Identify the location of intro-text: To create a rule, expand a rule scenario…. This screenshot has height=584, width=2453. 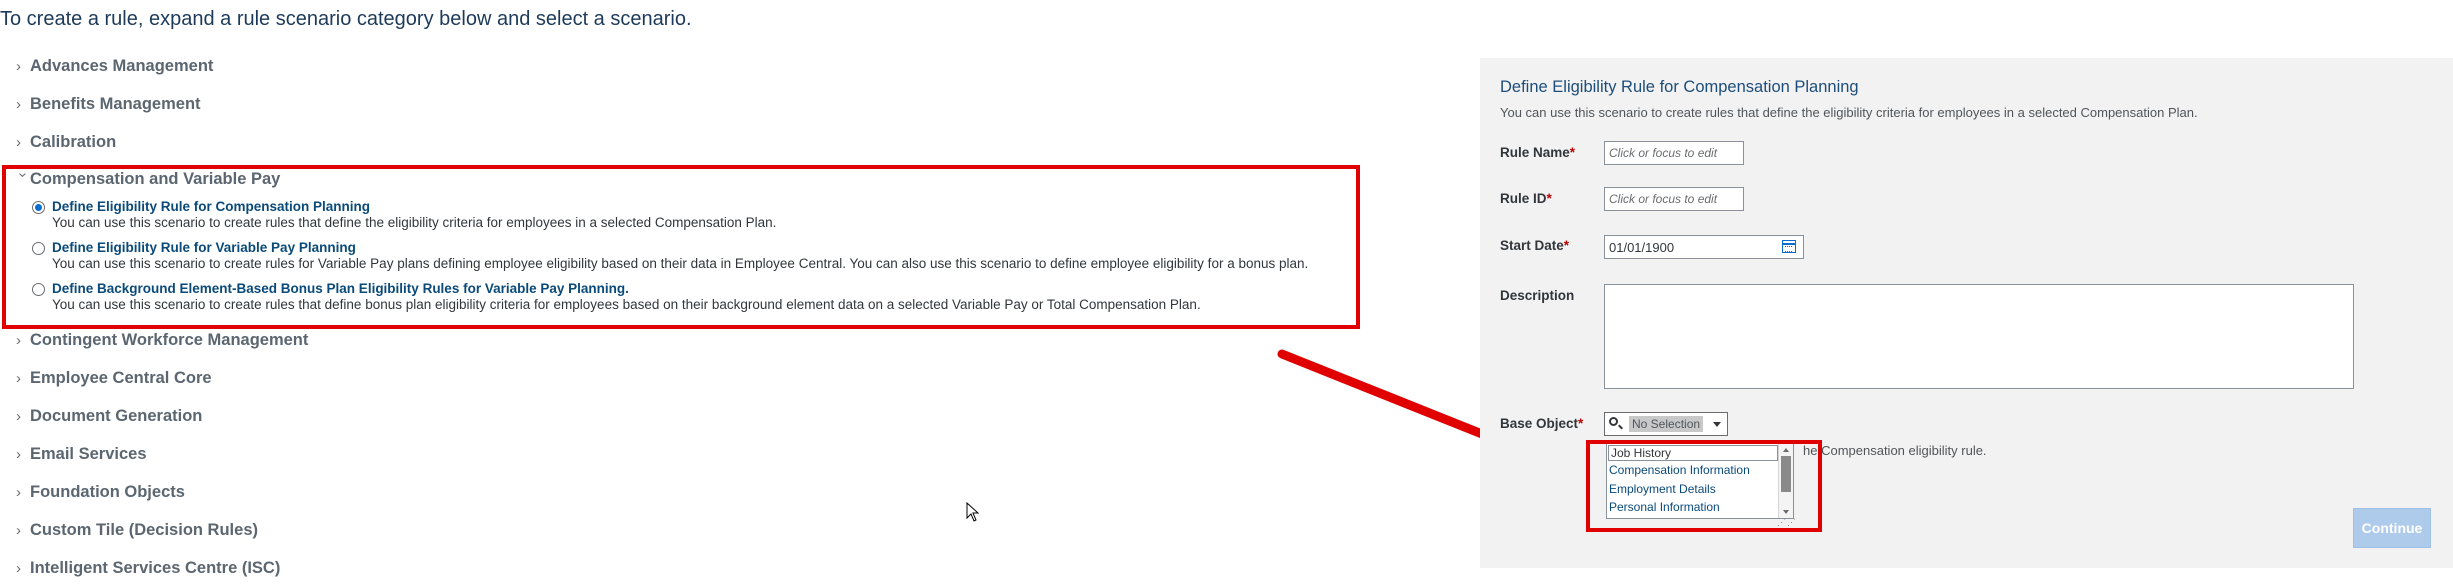
(346, 19).